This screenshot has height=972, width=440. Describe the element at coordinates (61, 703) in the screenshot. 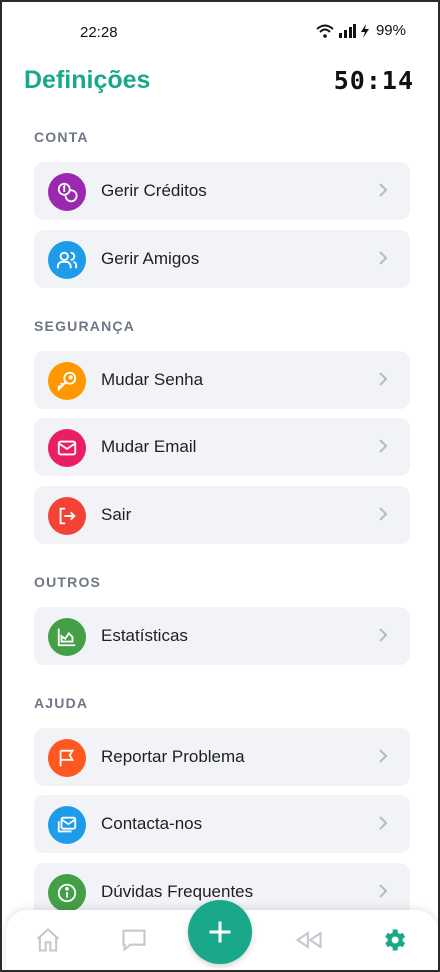

I see `section-label-ajuda: AJUDA` at that location.